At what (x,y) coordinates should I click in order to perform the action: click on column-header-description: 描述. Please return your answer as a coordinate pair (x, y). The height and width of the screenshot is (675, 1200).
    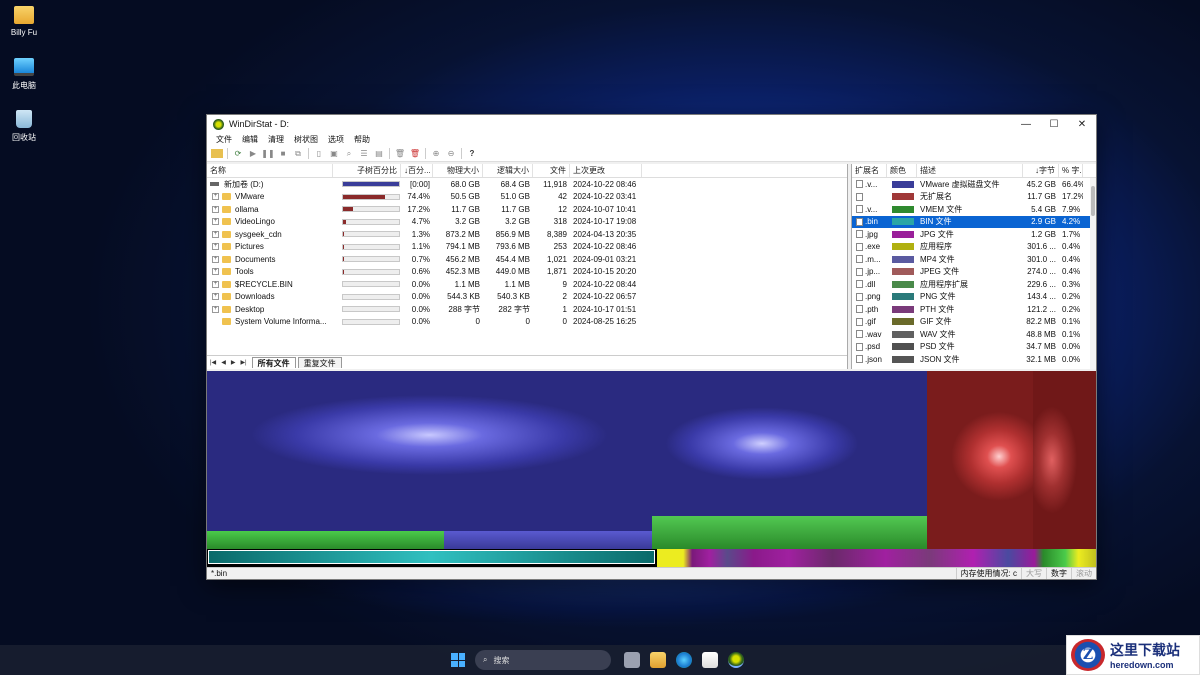
    Looking at the image, I should click on (970, 170).